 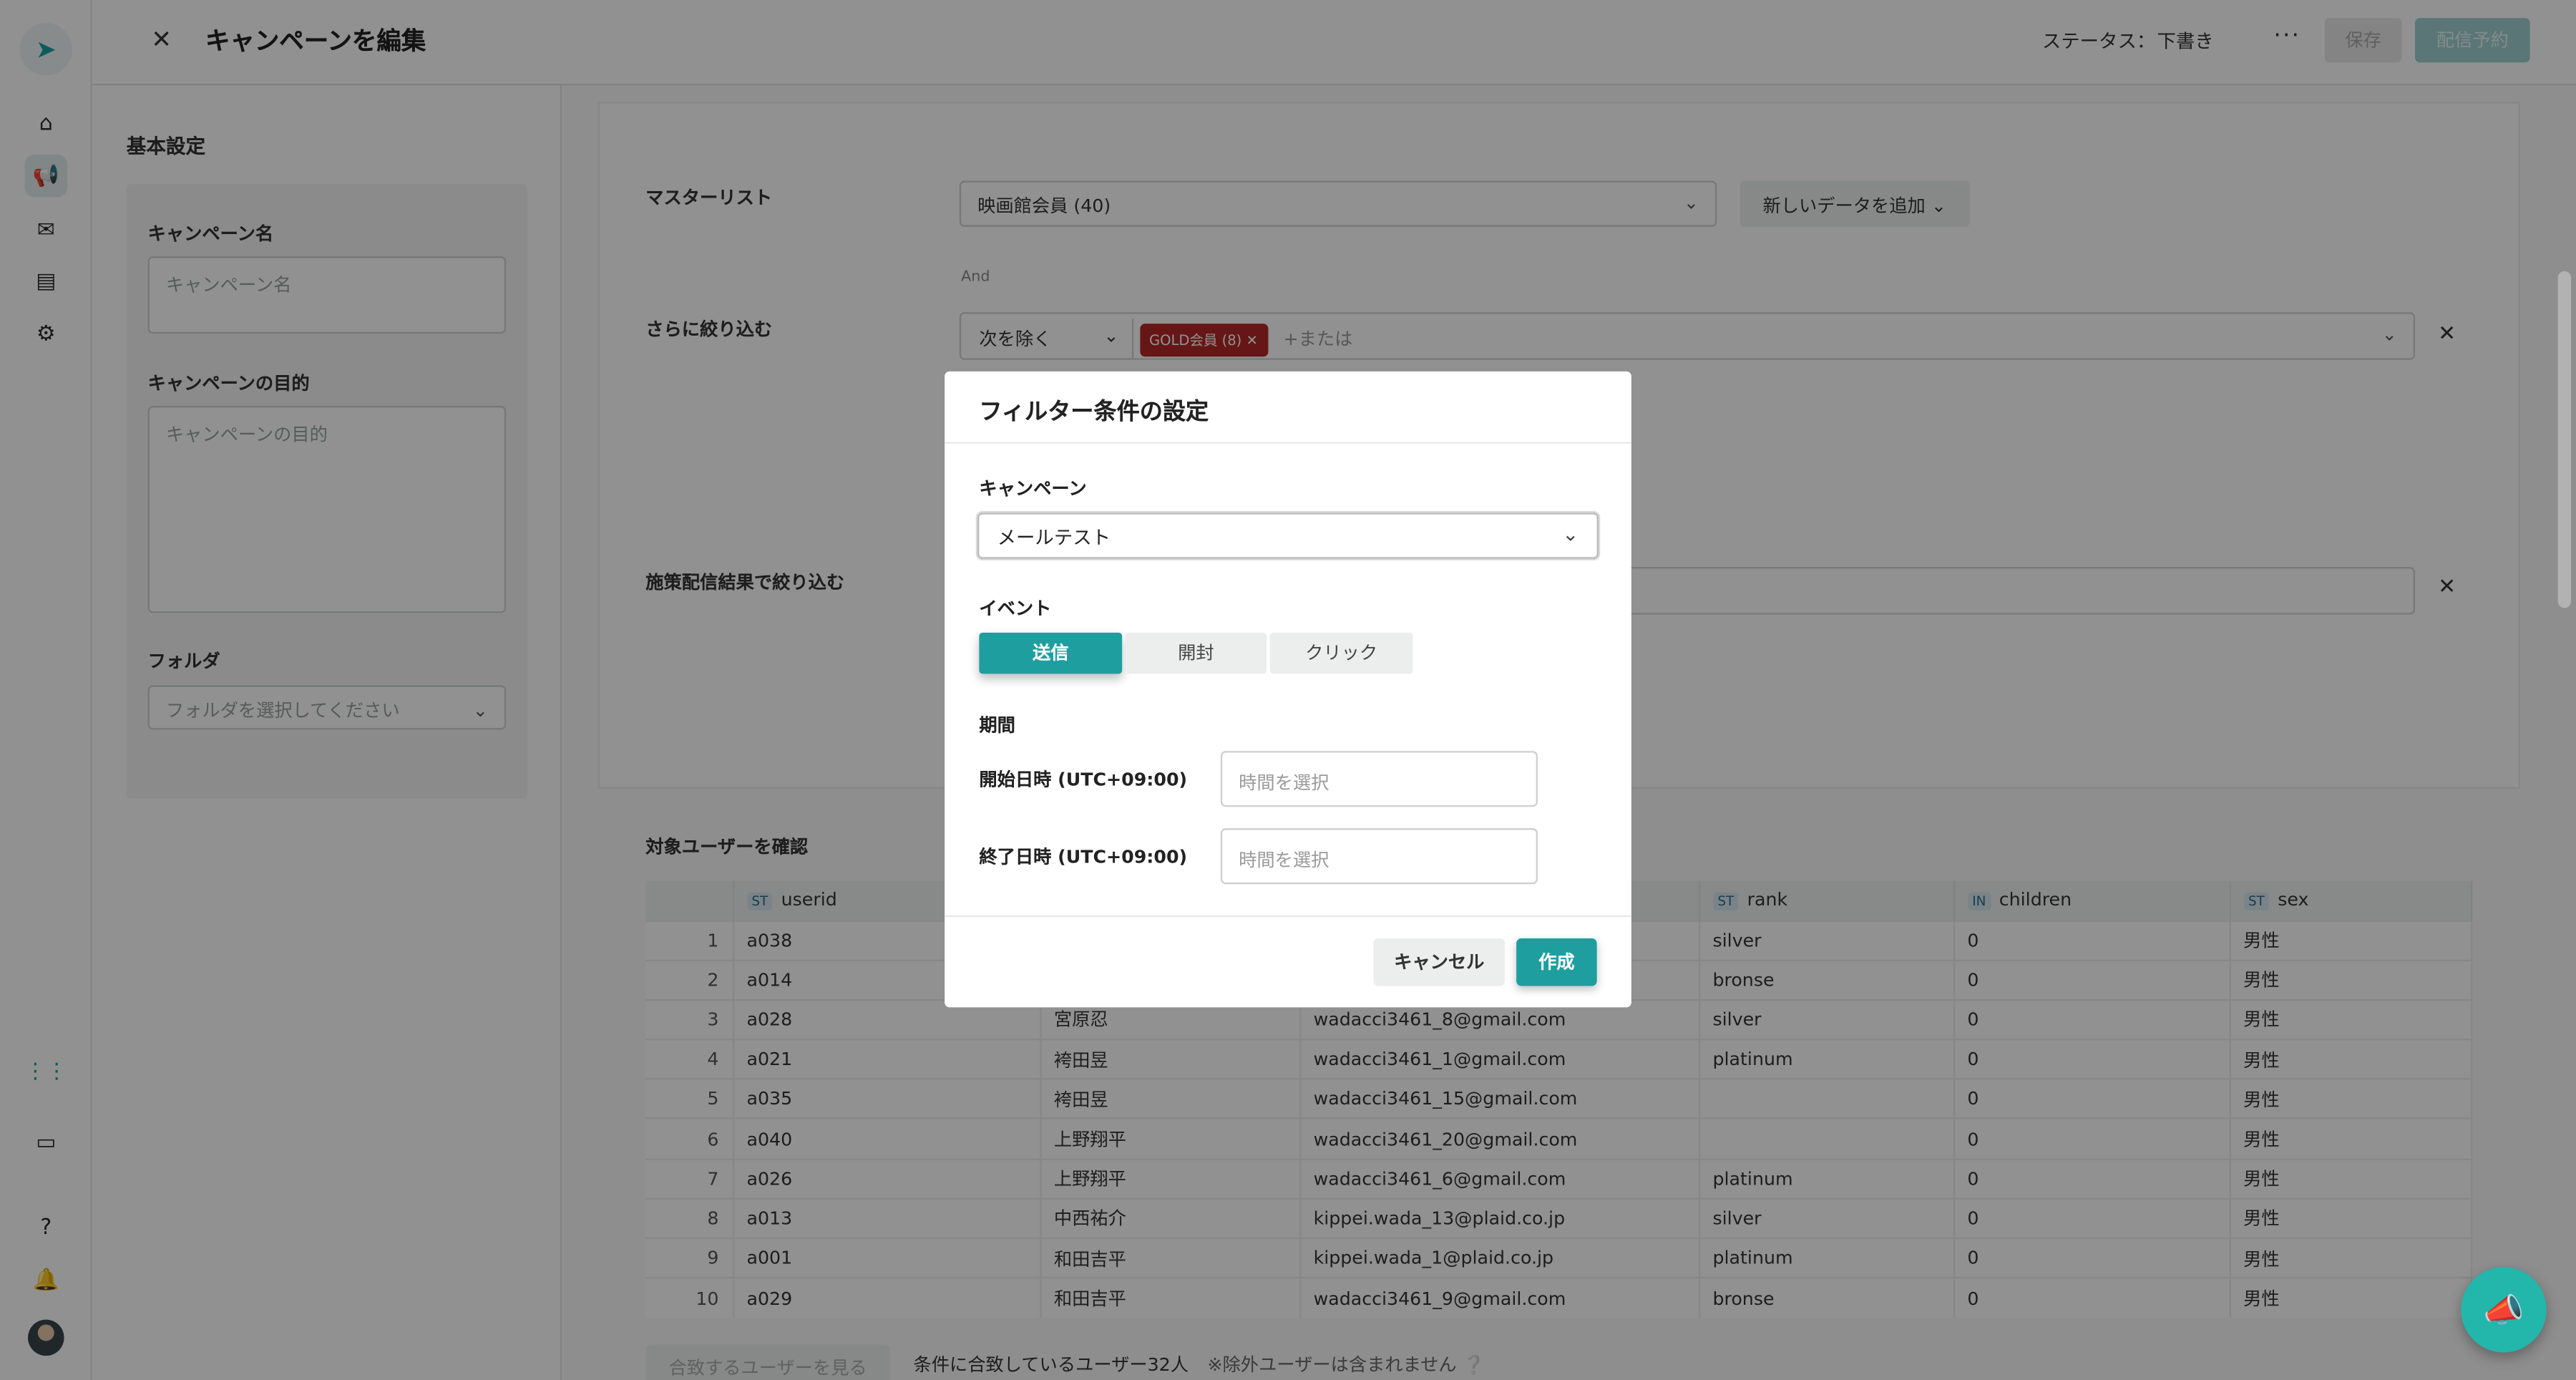 I want to click on campaign-label: キャンペーン, so click(x=1033, y=489).